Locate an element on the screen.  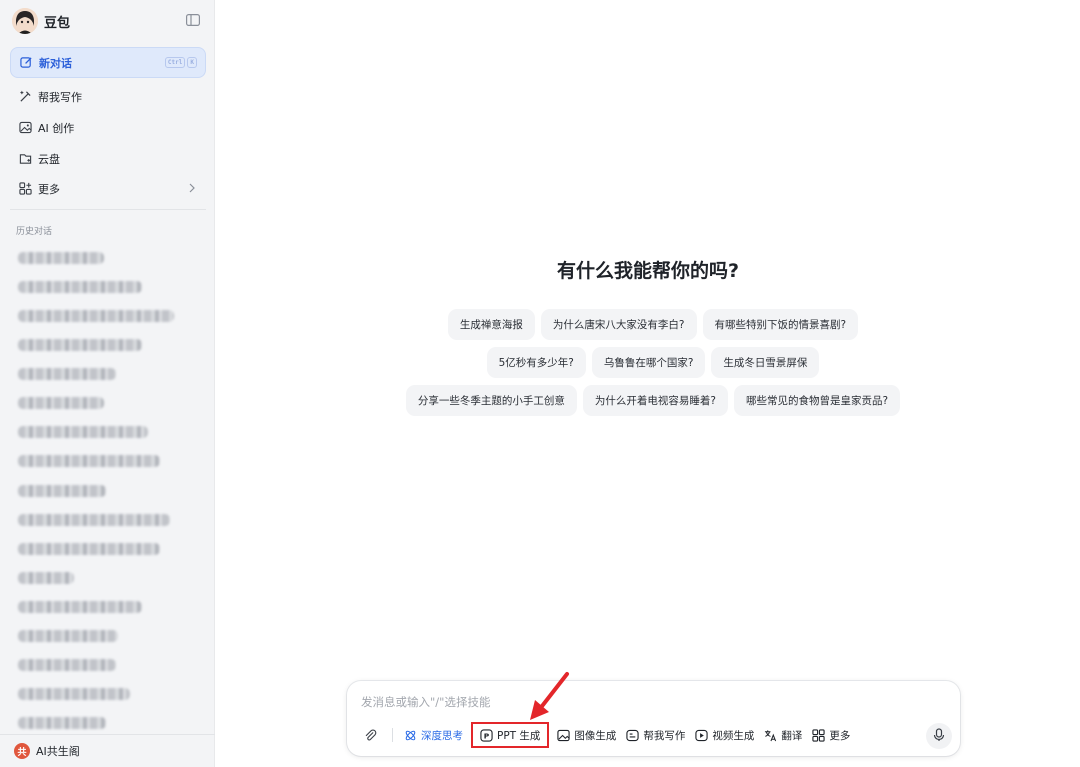
sidebar-item-label: 云盘 is located at coordinates (49, 159).